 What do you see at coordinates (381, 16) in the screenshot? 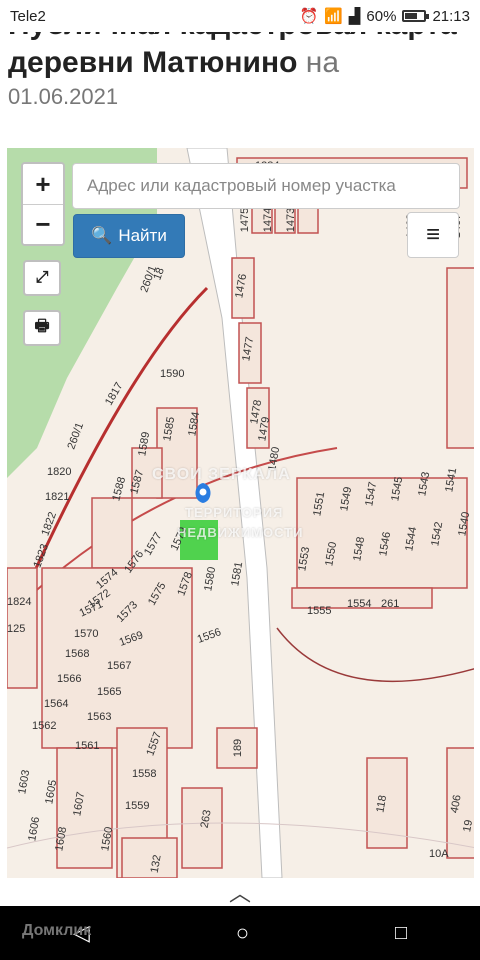
I see `battery-text: 60%` at bounding box center [381, 16].